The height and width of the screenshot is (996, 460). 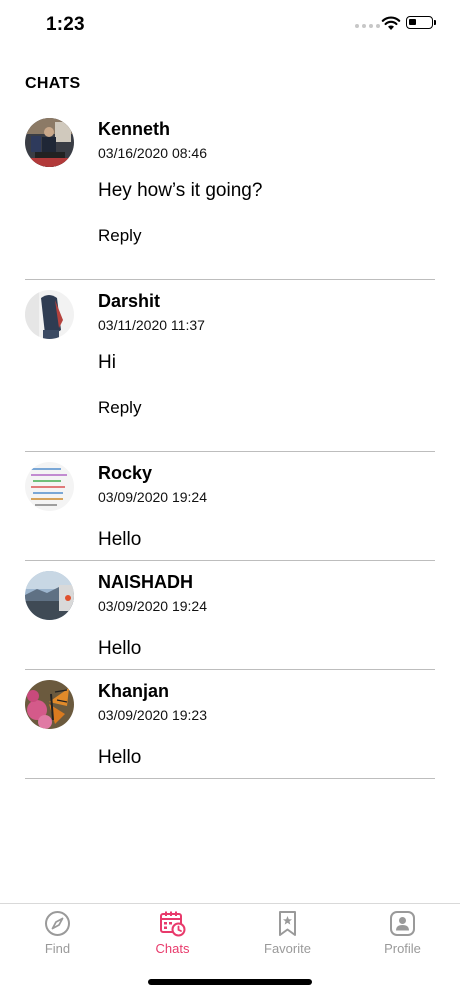 What do you see at coordinates (152, 153) in the screenshot?
I see `chat-date: 03/16/2020 08:46` at bounding box center [152, 153].